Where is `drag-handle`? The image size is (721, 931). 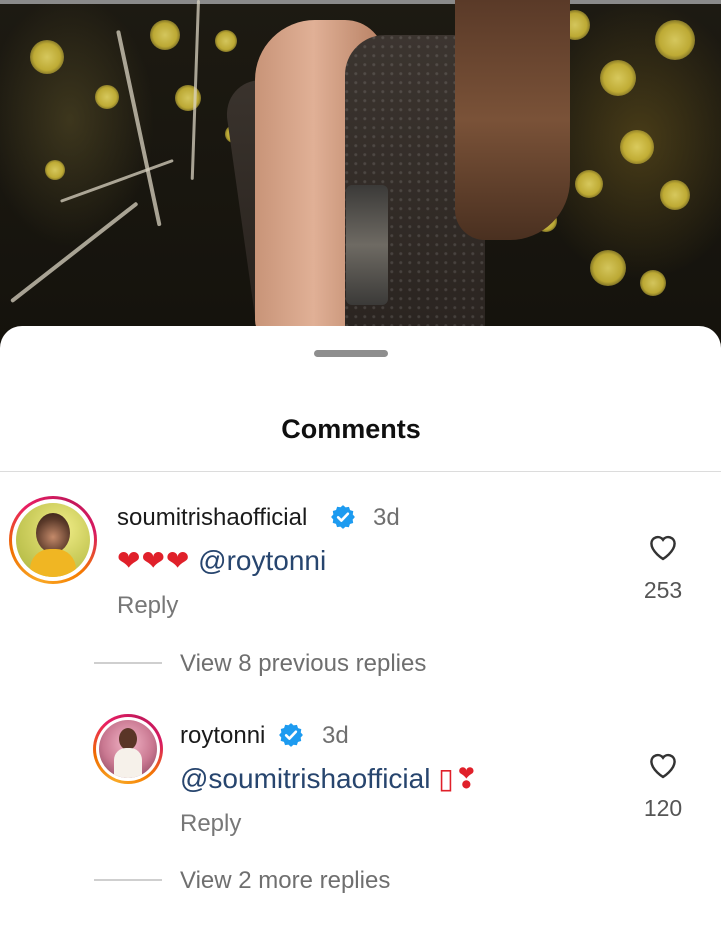 drag-handle is located at coordinates (351, 353).